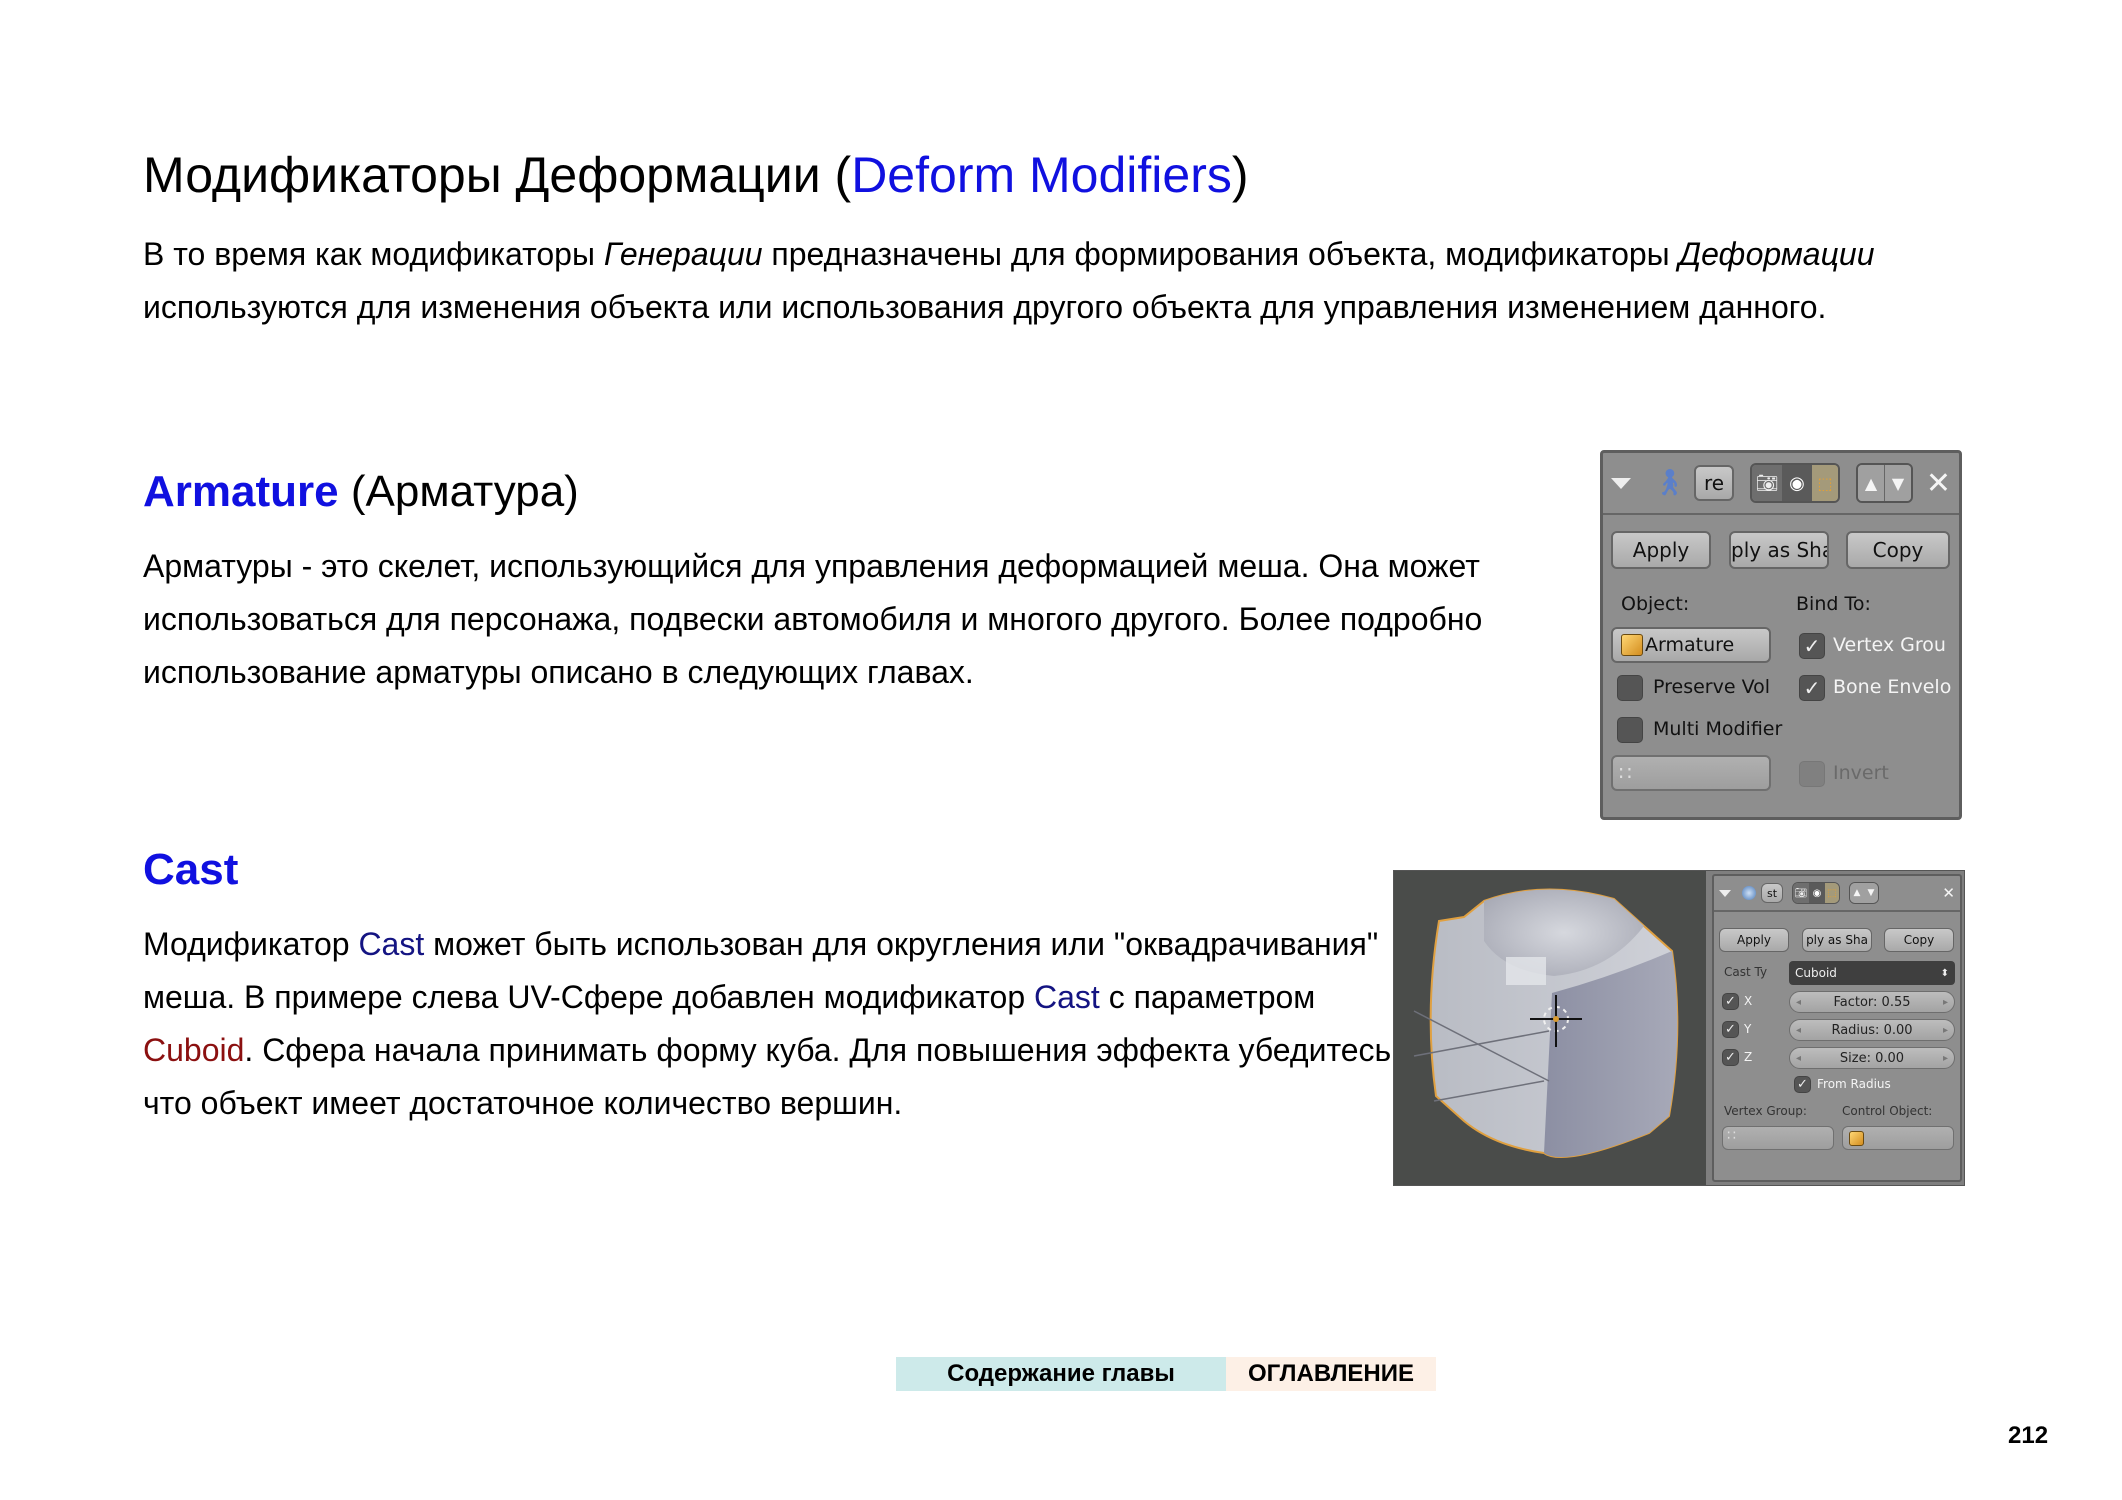 Image resolution: width=2122 pixels, height=1500 pixels. What do you see at coordinates (1748, 1001) in the screenshot?
I see `axis-x-label: X` at bounding box center [1748, 1001].